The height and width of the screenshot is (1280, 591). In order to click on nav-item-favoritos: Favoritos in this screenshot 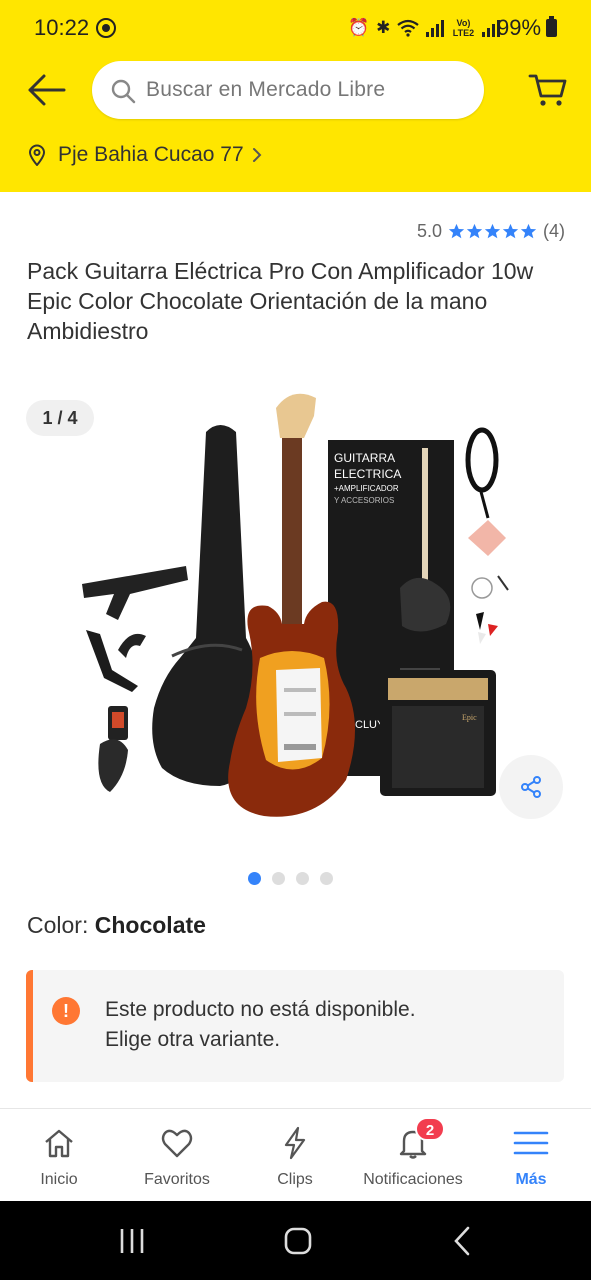, I will do `click(177, 1155)`.